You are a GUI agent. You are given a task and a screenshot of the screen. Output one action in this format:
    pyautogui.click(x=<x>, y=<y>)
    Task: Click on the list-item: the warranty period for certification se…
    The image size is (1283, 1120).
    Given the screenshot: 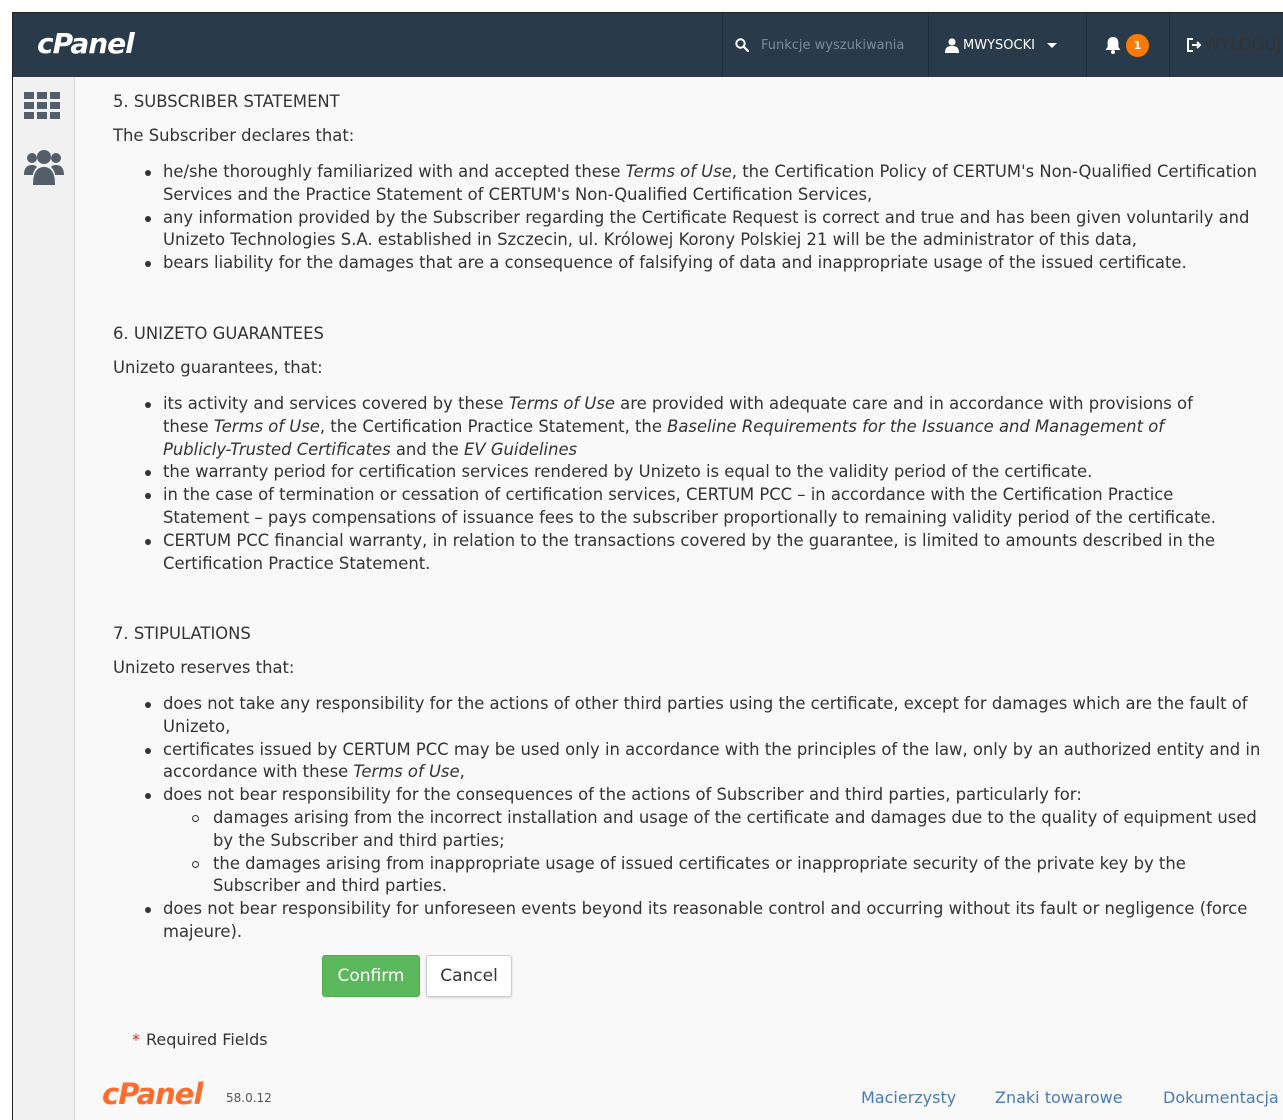 What is the action you would take?
    pyautogui.click(x=668, y=472)
    